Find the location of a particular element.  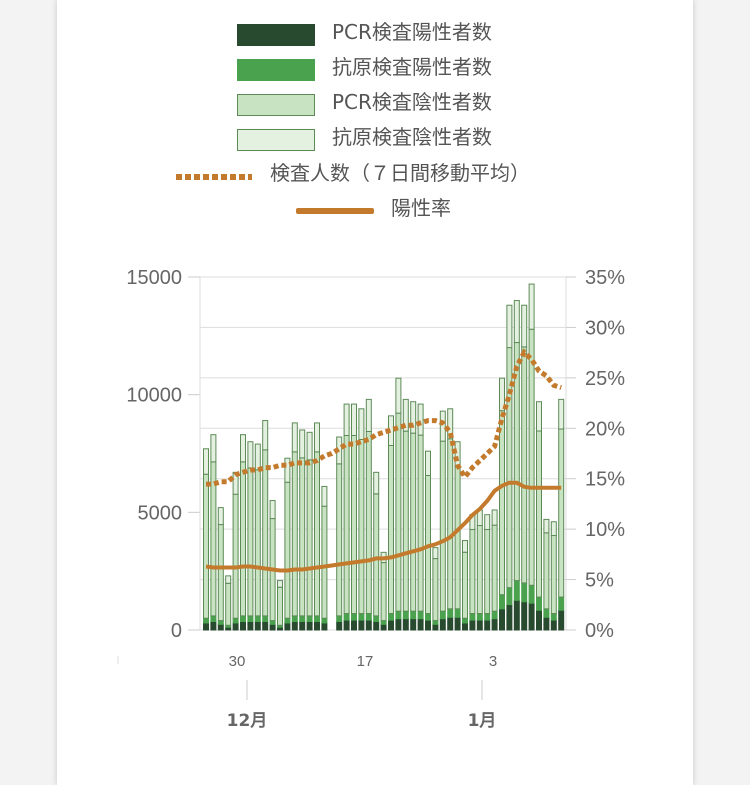

x-tick-label-0: 30 is located at coordinates (237, 661).